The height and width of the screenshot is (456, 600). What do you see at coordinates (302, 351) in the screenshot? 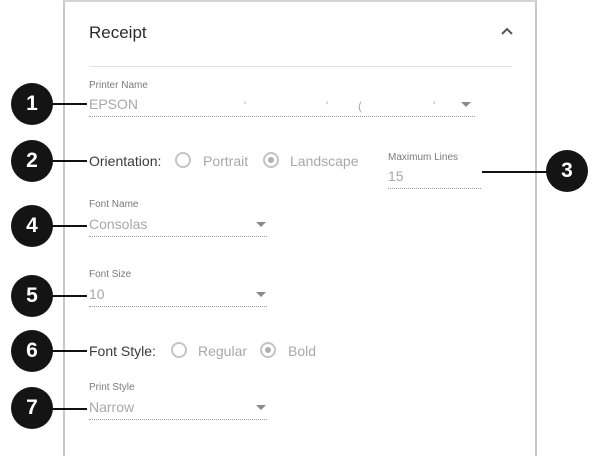
I see `font-style-bold-label: Bold` at bounding box center [302, 351].